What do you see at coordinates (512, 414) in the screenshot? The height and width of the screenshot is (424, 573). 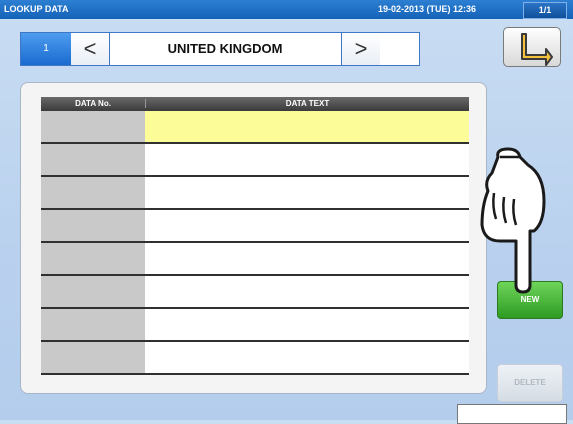 I see `status-box` at bounding box center [512, 414].